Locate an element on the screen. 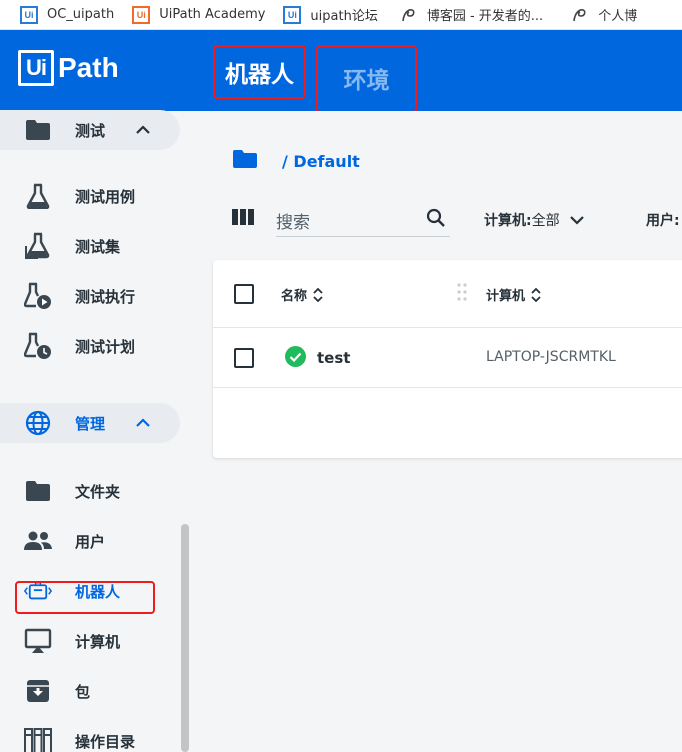 This screenshot has height=752, width=682. filter-value: 全部 is located at coordinates (545, 221).